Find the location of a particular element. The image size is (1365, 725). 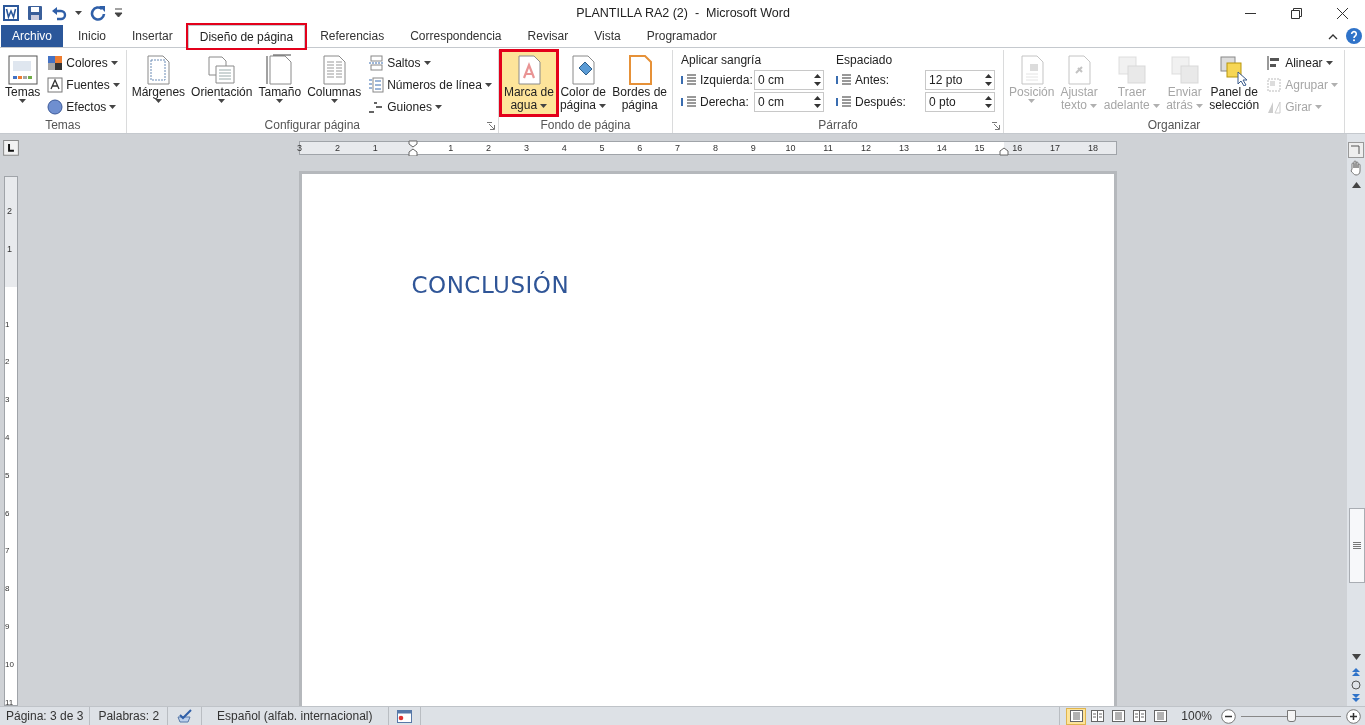

ribbon-button: Marca de agua is located at coordinates (528, 83).